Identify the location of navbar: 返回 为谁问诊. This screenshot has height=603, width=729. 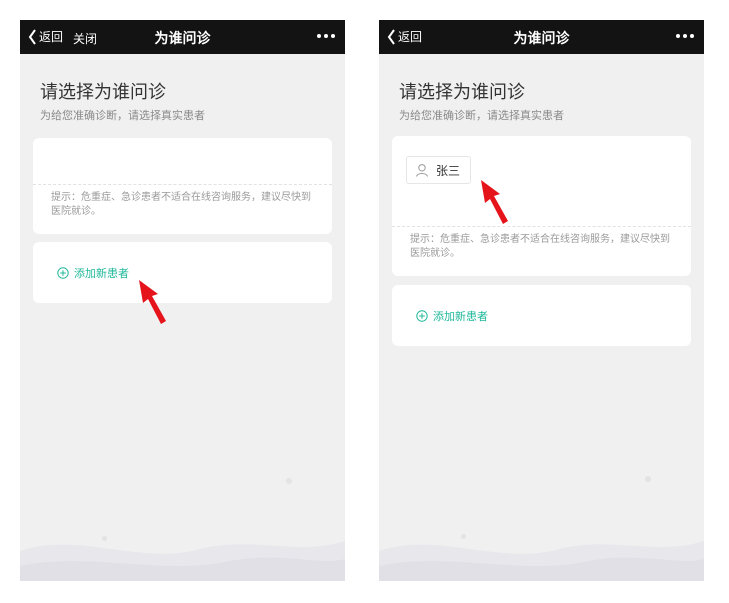
(541, 37).